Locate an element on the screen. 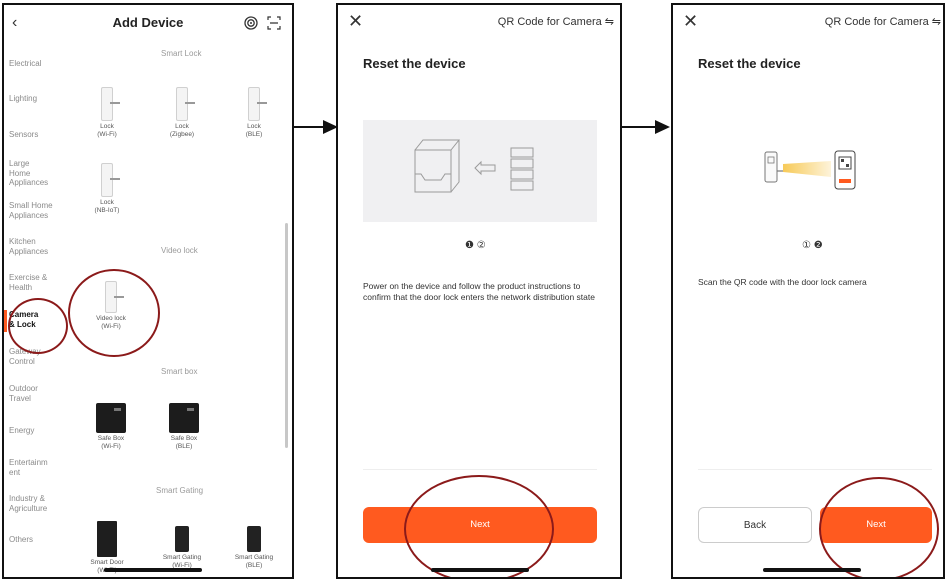 The width and height of the screenshot is (946, 583). device-smart-gating-wifi: Smart Gating (Wi-Fi) is located at coordinates (182, 548).